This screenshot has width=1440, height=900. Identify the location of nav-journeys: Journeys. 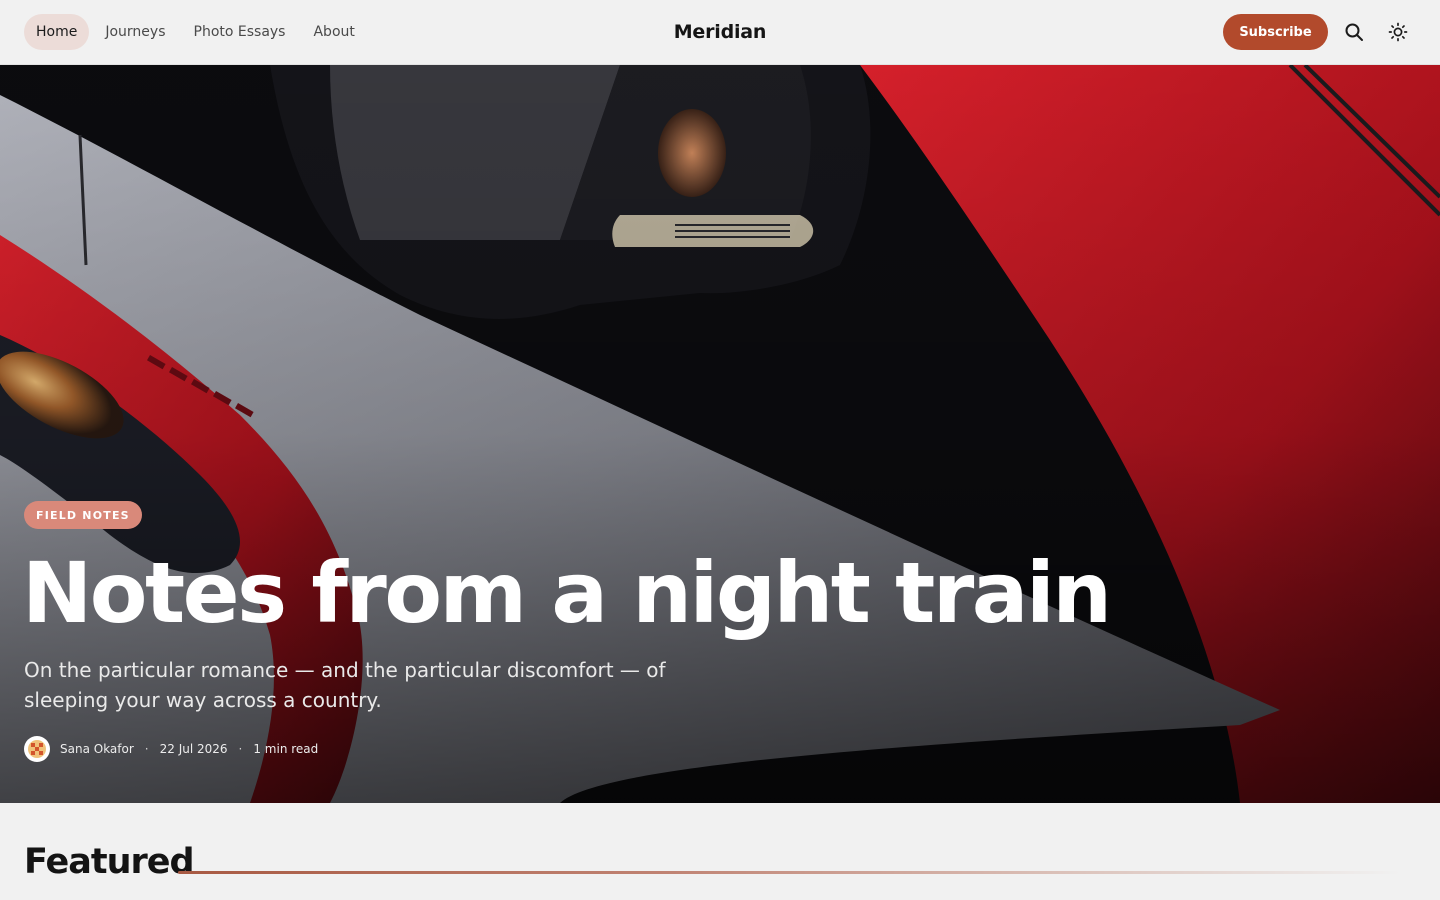
(135, 32).